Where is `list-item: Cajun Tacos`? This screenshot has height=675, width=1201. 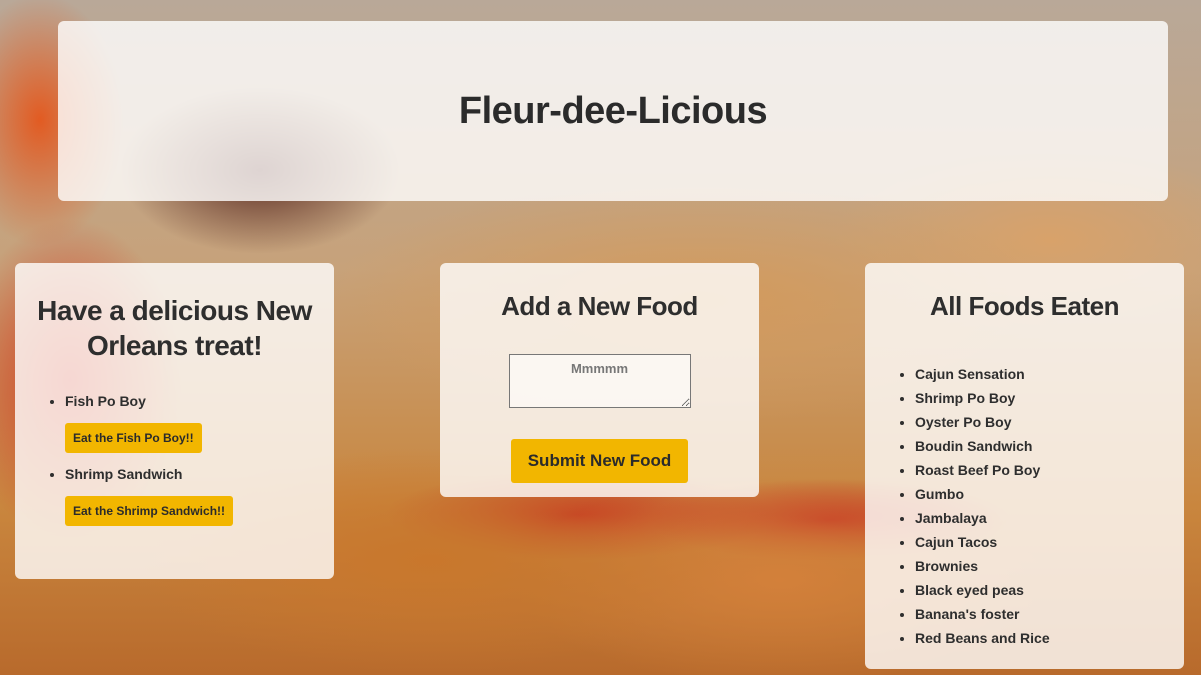
list-item: Cajun Tacos is located at coordinates (1049, 542).